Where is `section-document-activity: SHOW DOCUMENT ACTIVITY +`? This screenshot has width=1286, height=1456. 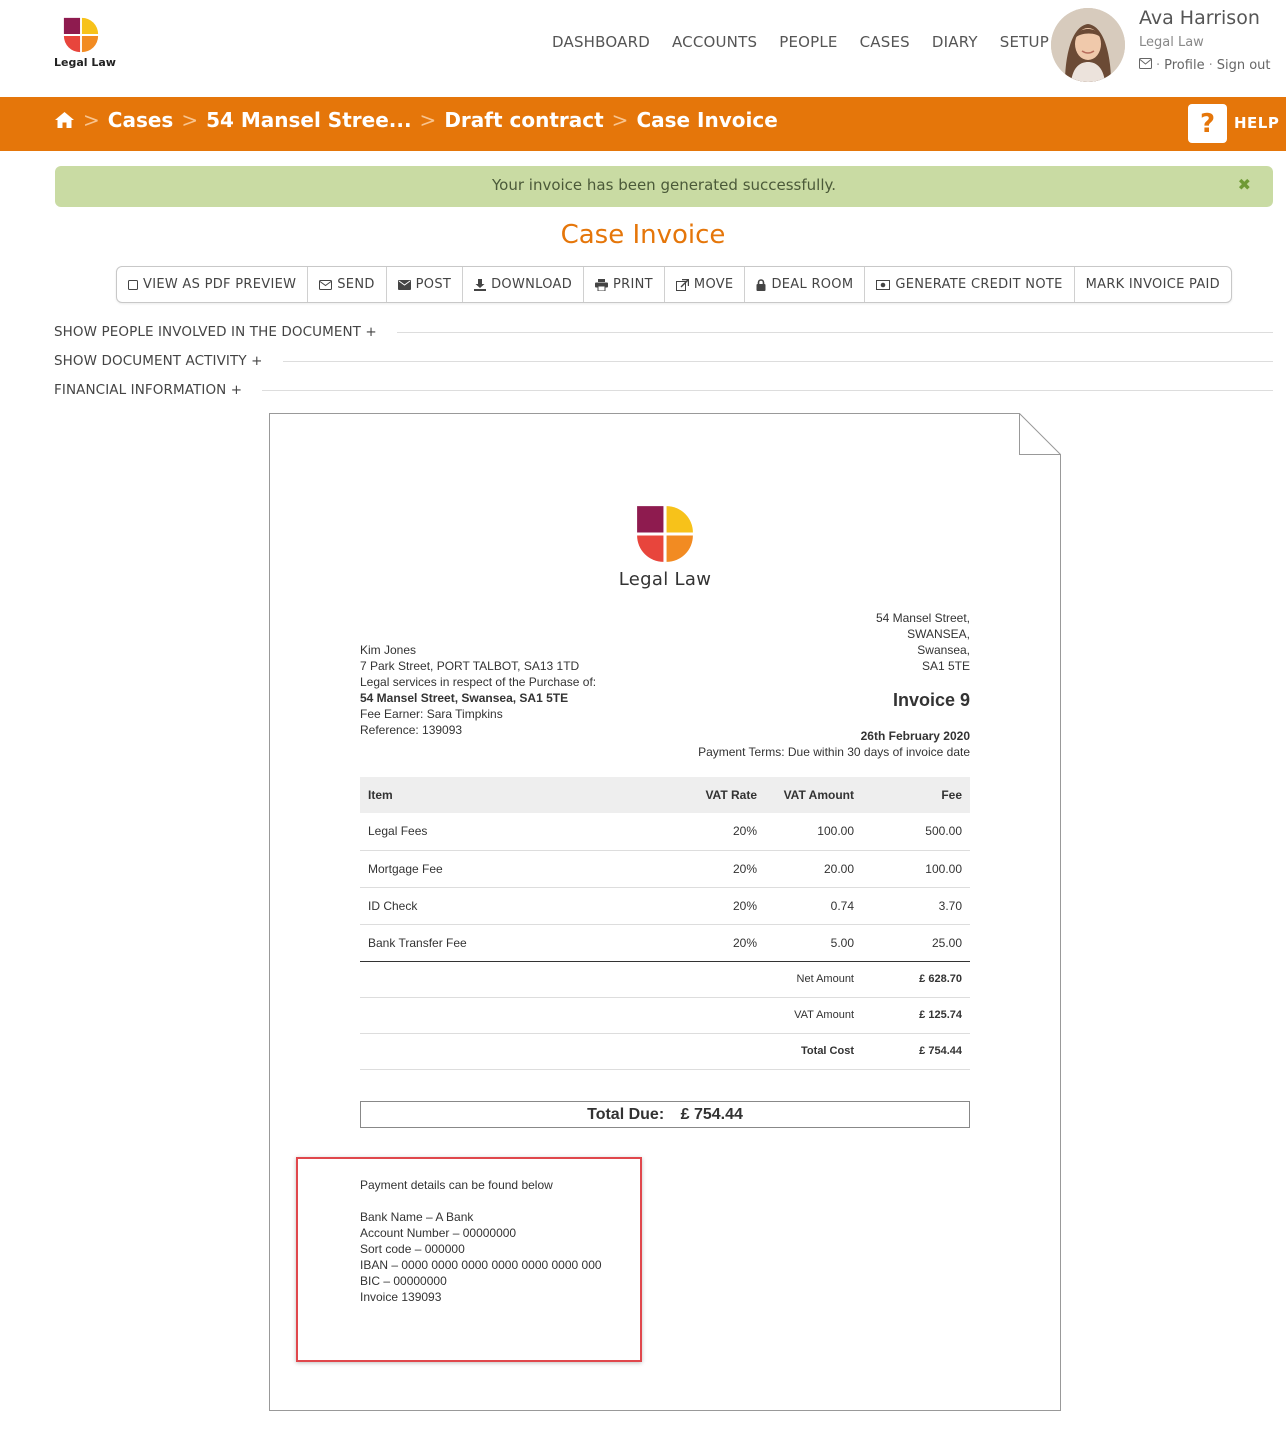
section-document-activity: SHOW DOCUMENT ACTIVITY + is located at coordinates (663, 361).